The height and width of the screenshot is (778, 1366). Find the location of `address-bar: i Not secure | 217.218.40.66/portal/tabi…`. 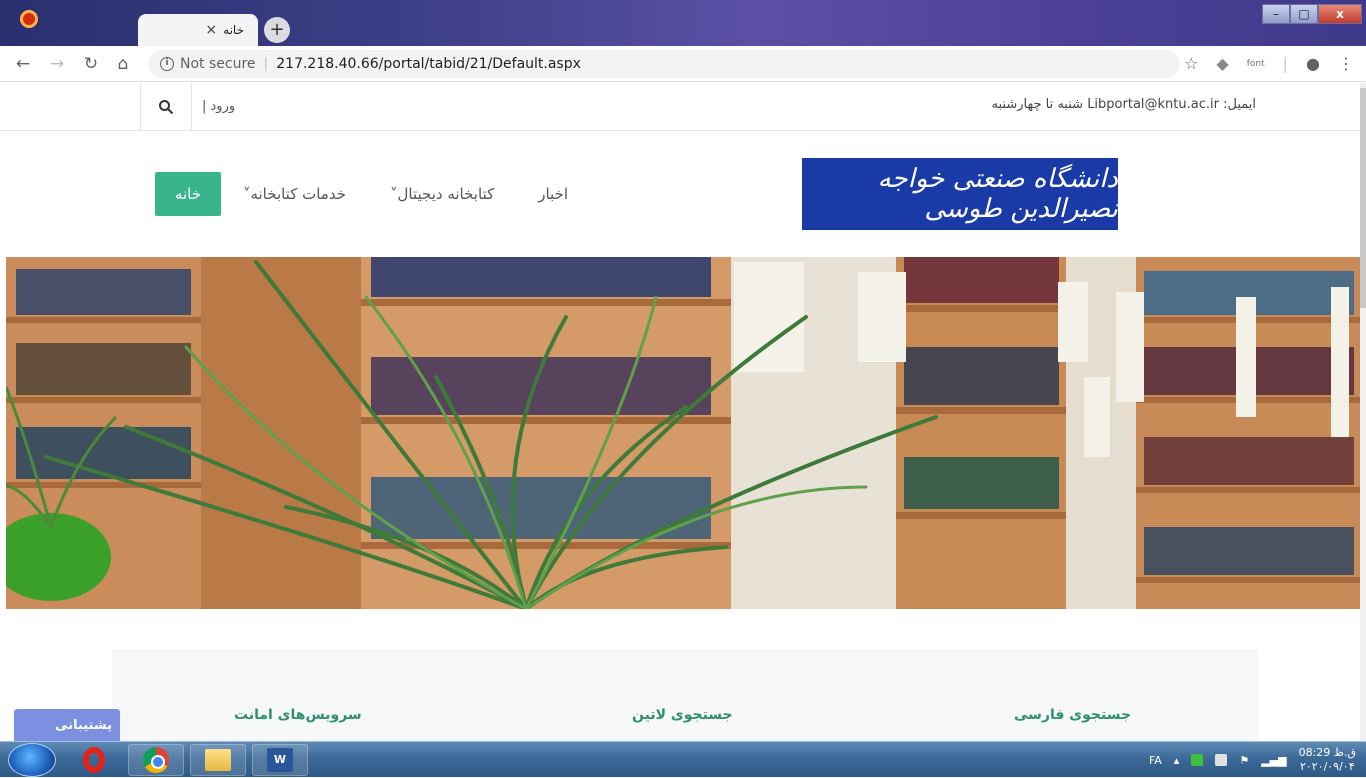

address-bar: i Not secure | 217.218.40.66/portal/tabi… is located at coordinates (664, 64).